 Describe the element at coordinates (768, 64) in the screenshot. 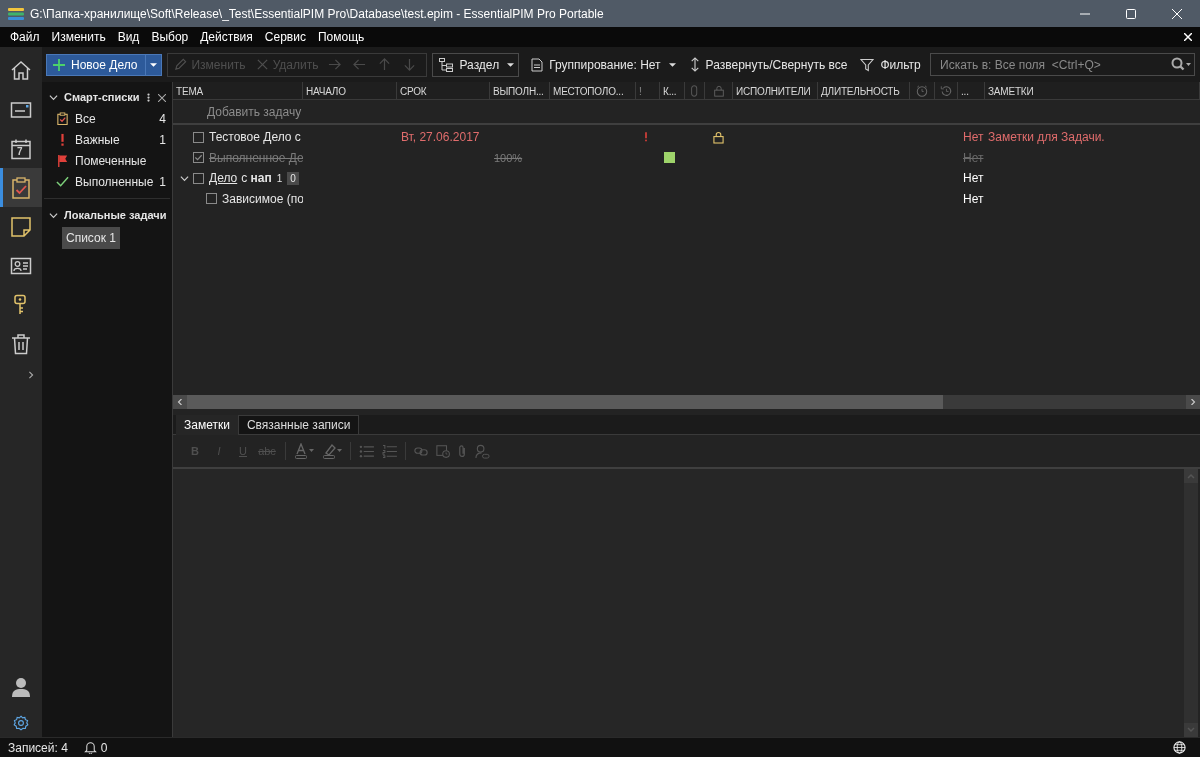

I see `expand-collapse-button: Развернуть/Свернуть все` at that location.